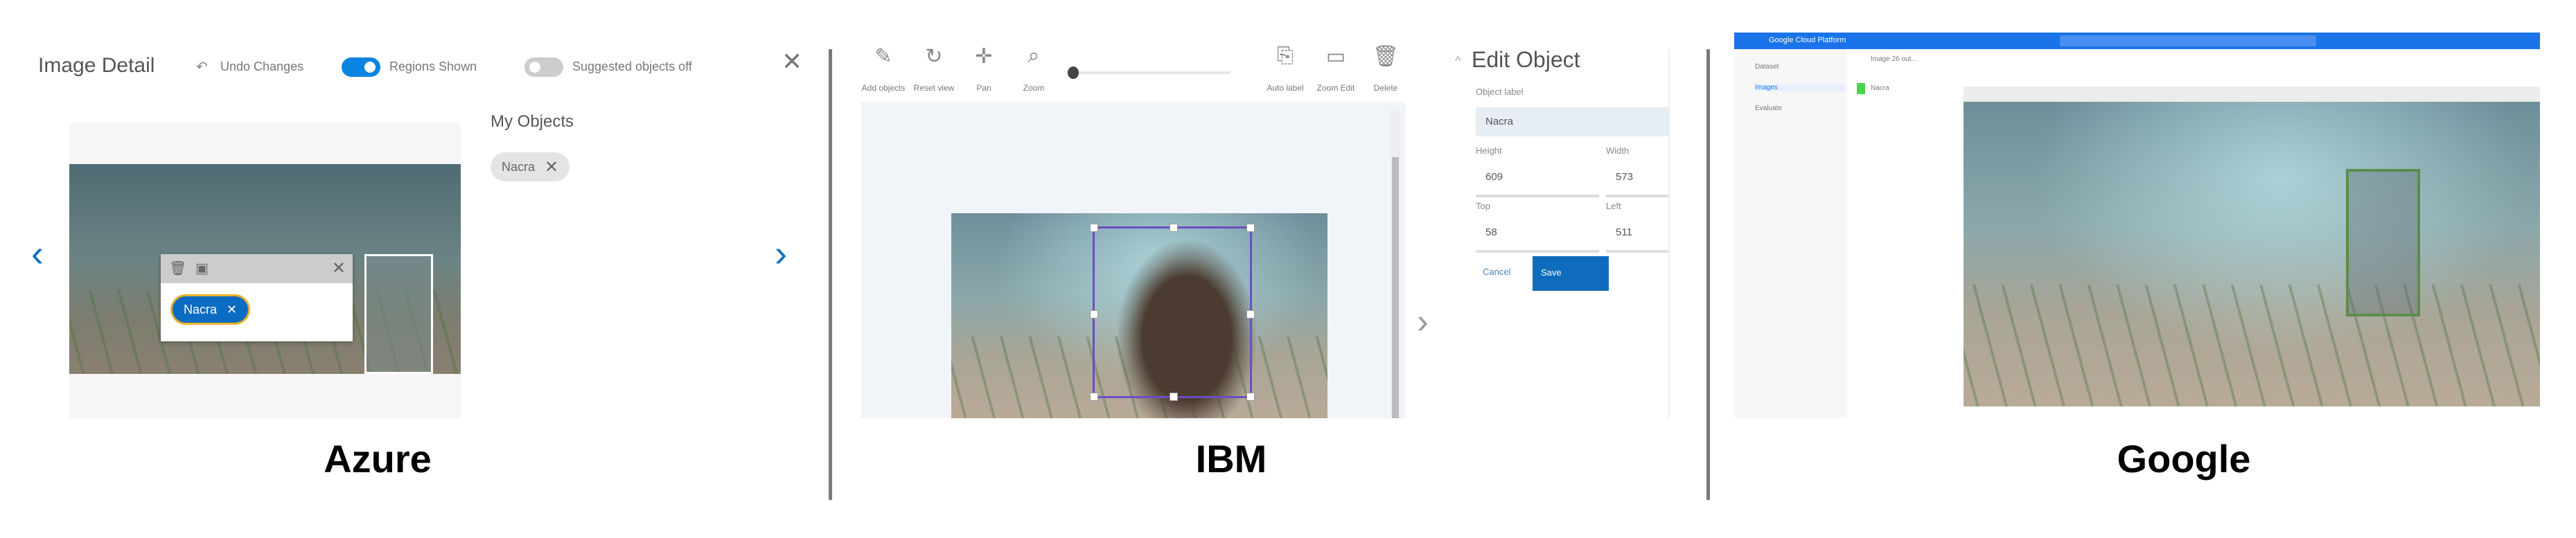 This screenshot has width=2576, height=538. I want to click on suggested-objects-toggle, so click(543, 67).